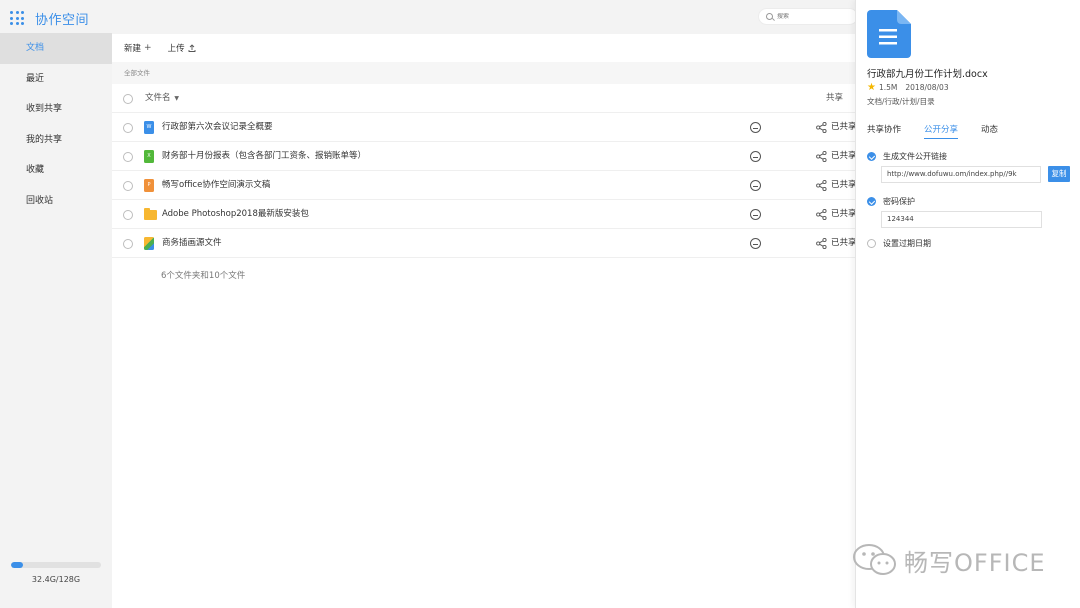 This screenshot has width=1080, height=608. I want to click on excel-file-icon: X, so click(149, 156).